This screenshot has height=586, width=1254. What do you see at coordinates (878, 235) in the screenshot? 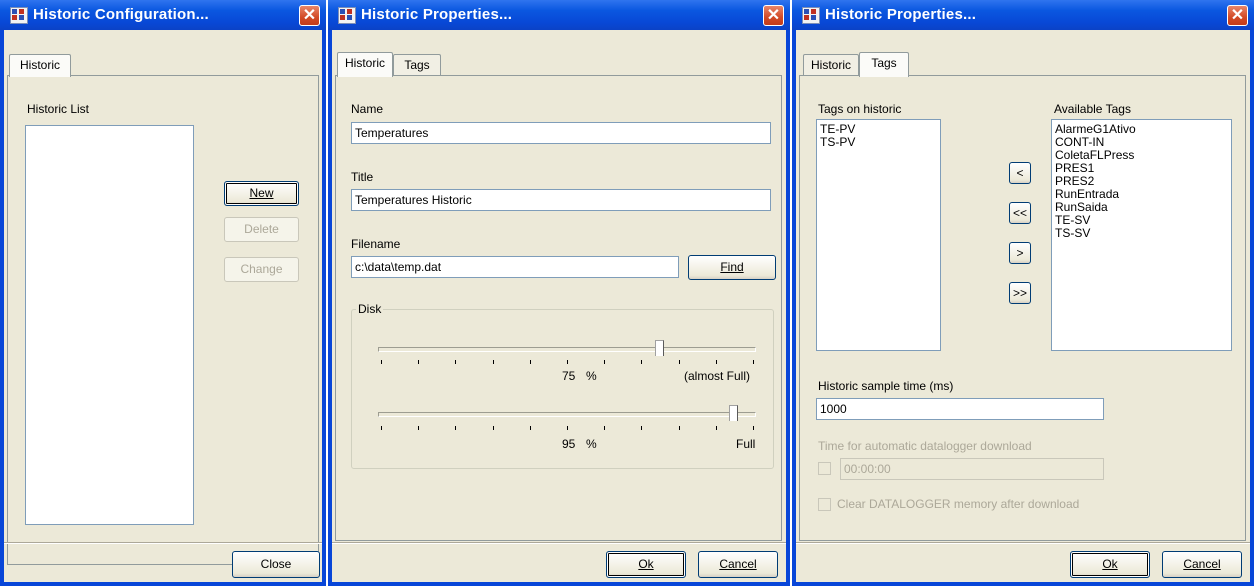
I see `tags-on-historic-list: TE-PV TS-PV` at bounding box center [878, 235].